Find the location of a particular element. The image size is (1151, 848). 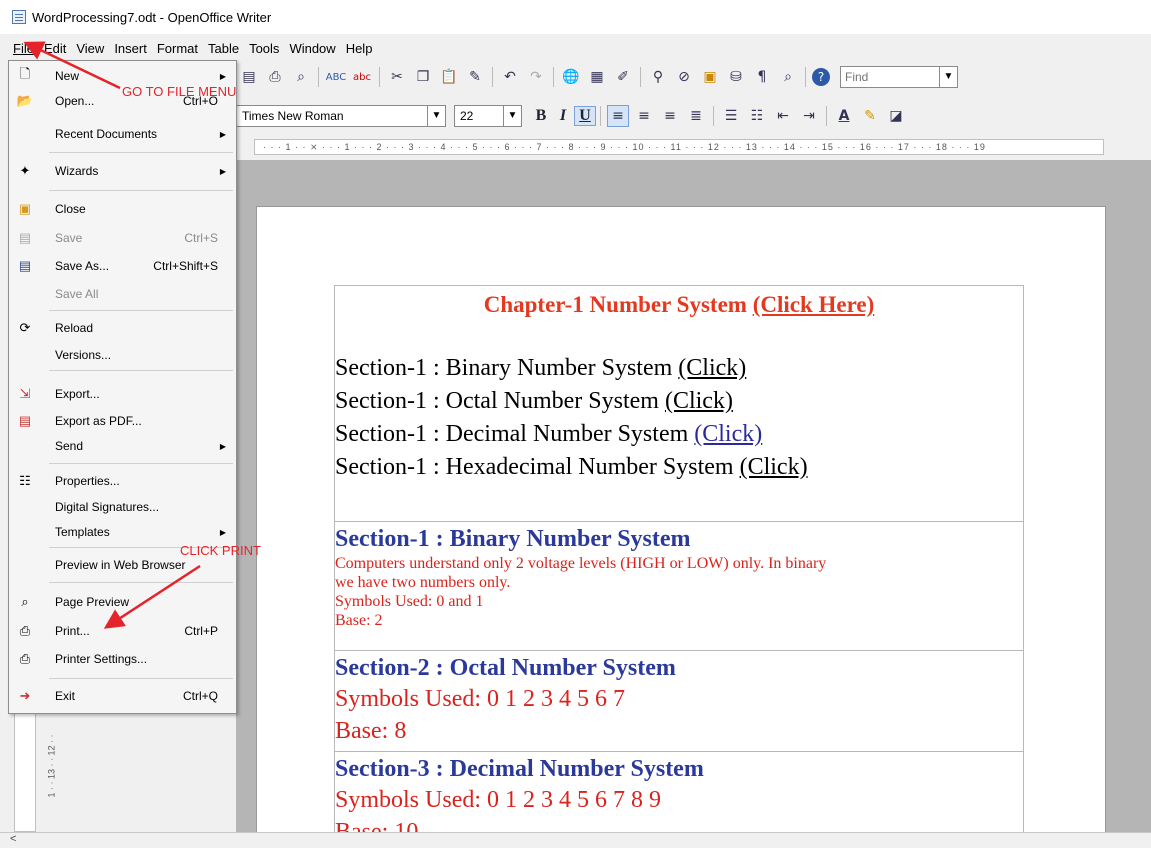

arrow-to-file-menu is located at coordinates (72, 65).